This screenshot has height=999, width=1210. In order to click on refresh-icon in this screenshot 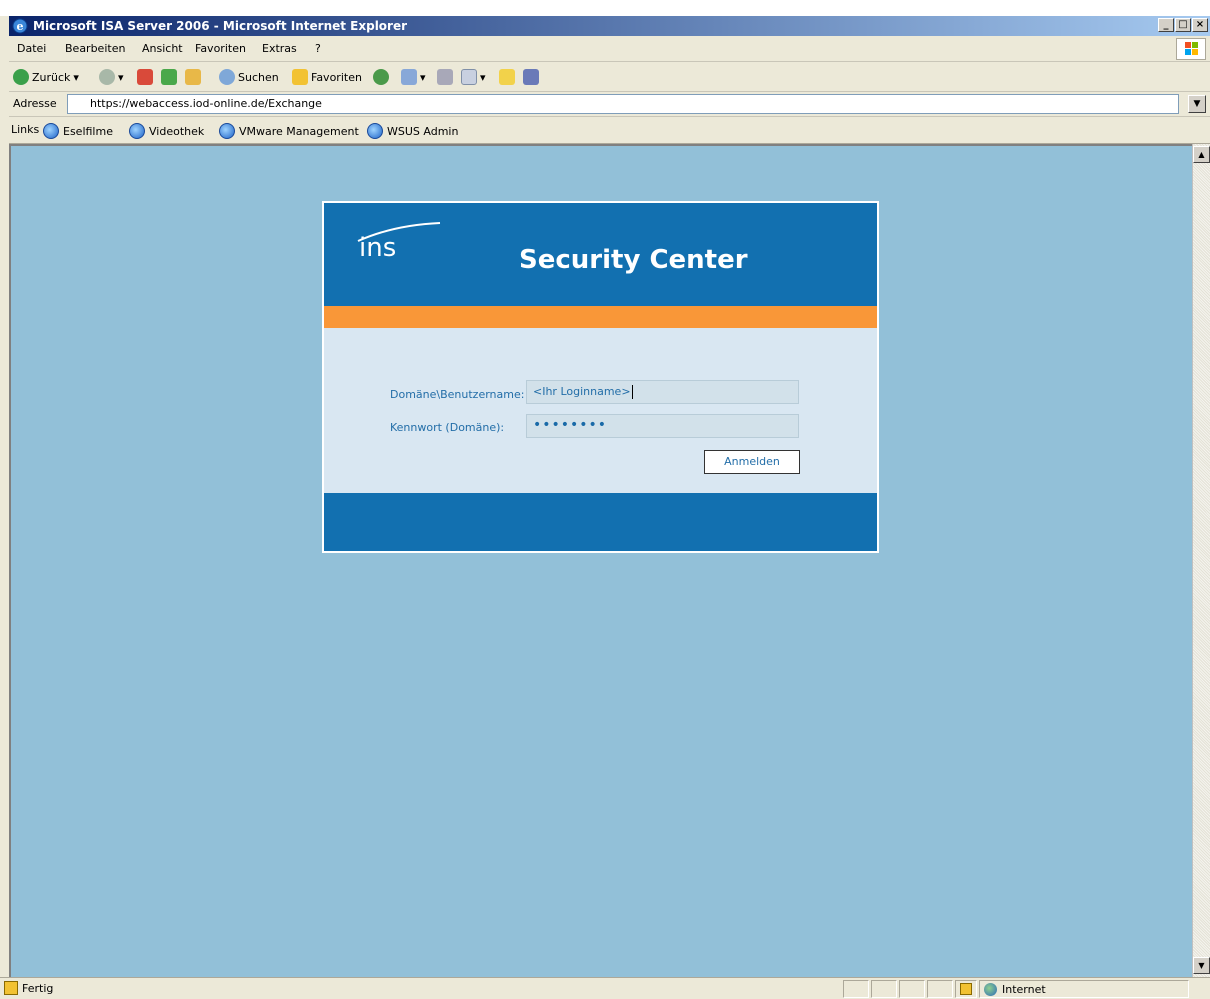, I will do `click(169, 77)`.